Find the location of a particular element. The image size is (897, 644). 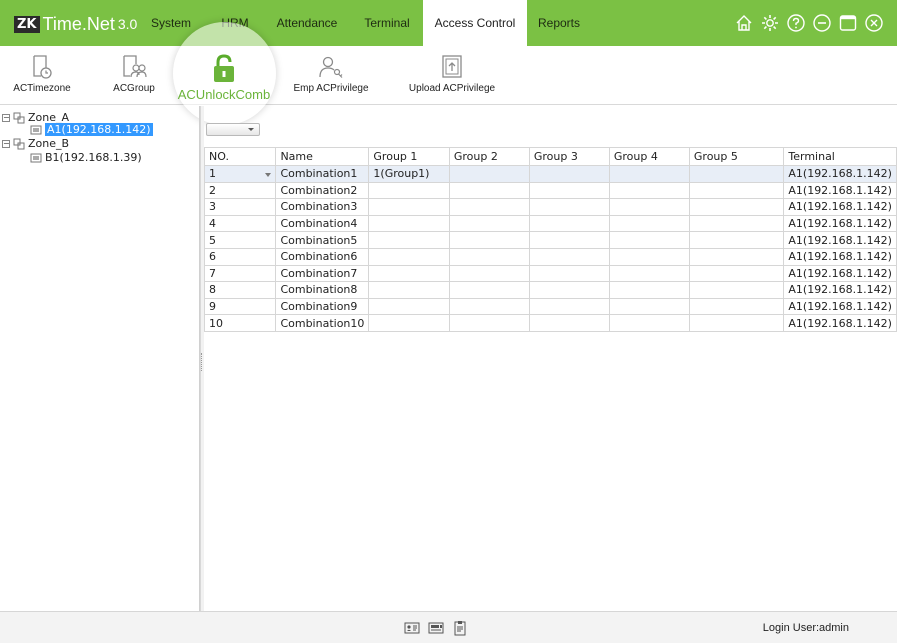

row-dropdown-arrow-icon is located at coordinates (268, 175).